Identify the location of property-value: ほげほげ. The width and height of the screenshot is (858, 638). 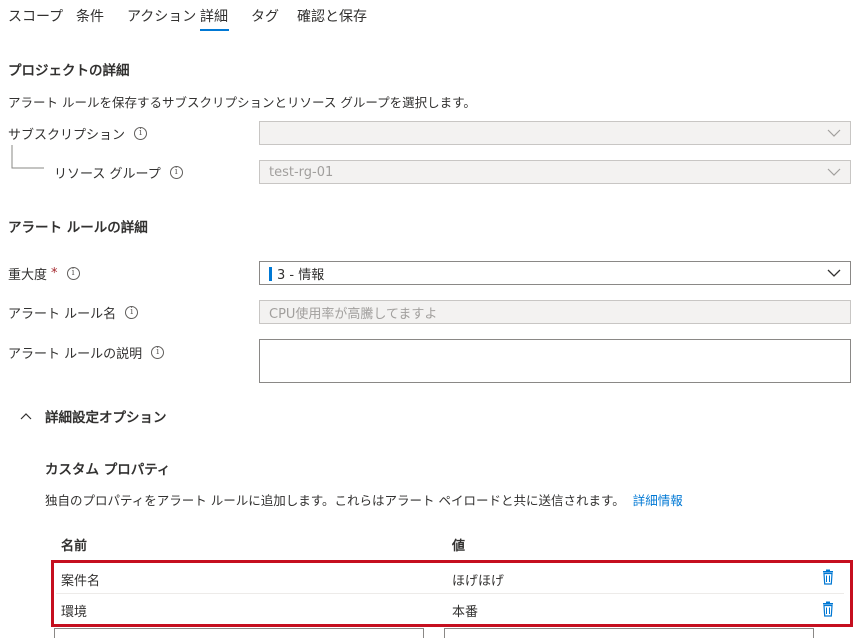
(478, 581).